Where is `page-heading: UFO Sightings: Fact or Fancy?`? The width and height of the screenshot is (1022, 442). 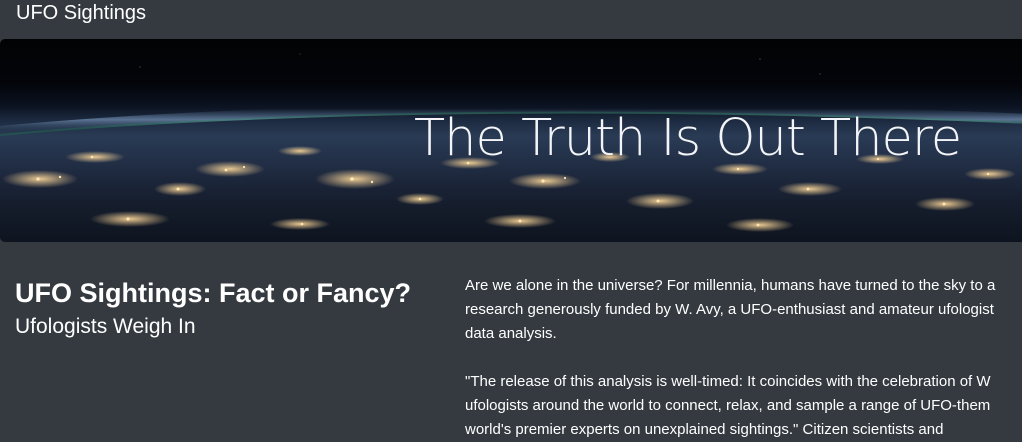
page-heading: UFO Sightings: Fact or Fancy? is located at coordinates (213, 293).